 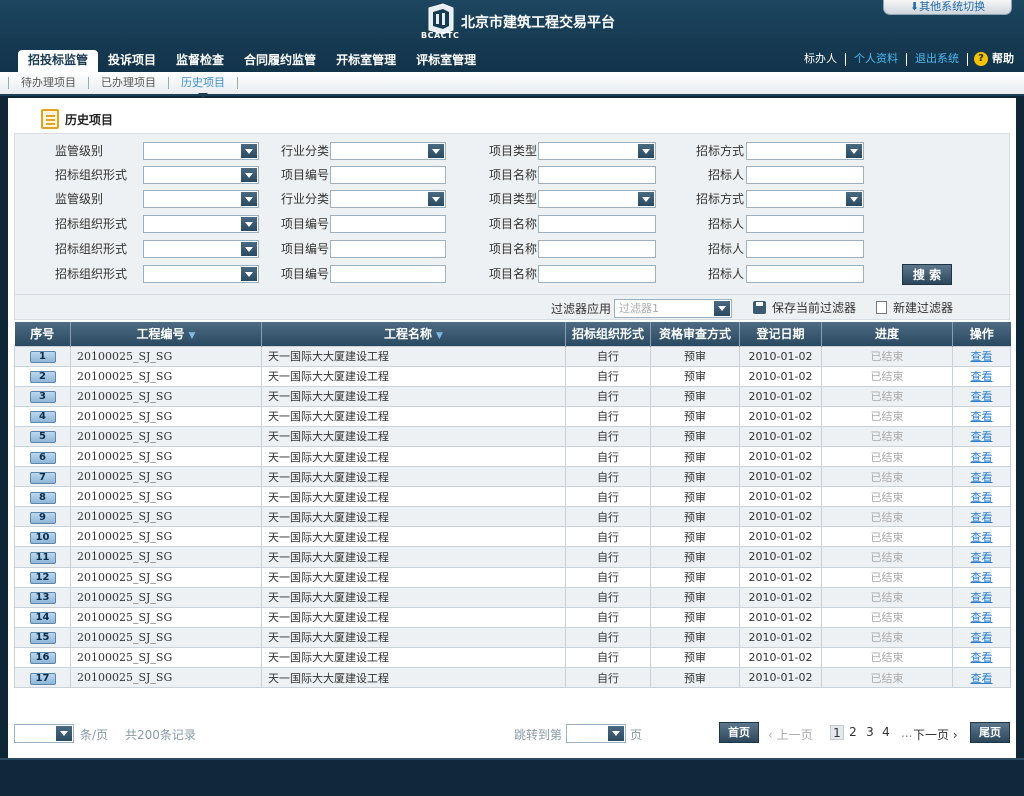 What do you see at coordinates (42, 578) in the screenshot?
I see `row-number-badge: 12` at bounding box center [42, 578].